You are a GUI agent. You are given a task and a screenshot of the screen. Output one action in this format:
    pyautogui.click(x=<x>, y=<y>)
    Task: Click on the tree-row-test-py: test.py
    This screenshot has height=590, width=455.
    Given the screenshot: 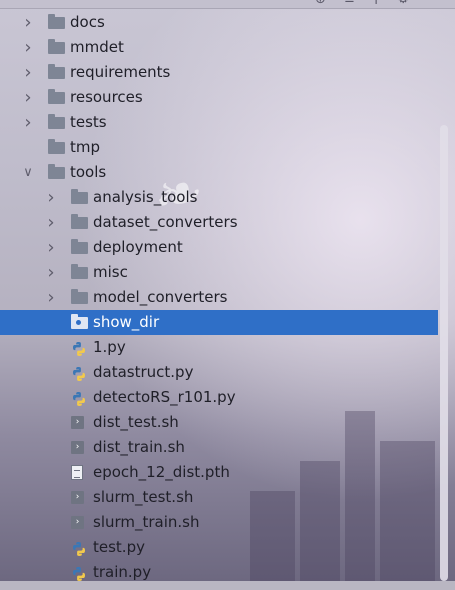 What is the action you would take?
    pyautogui.click(x=219, y=547)
    